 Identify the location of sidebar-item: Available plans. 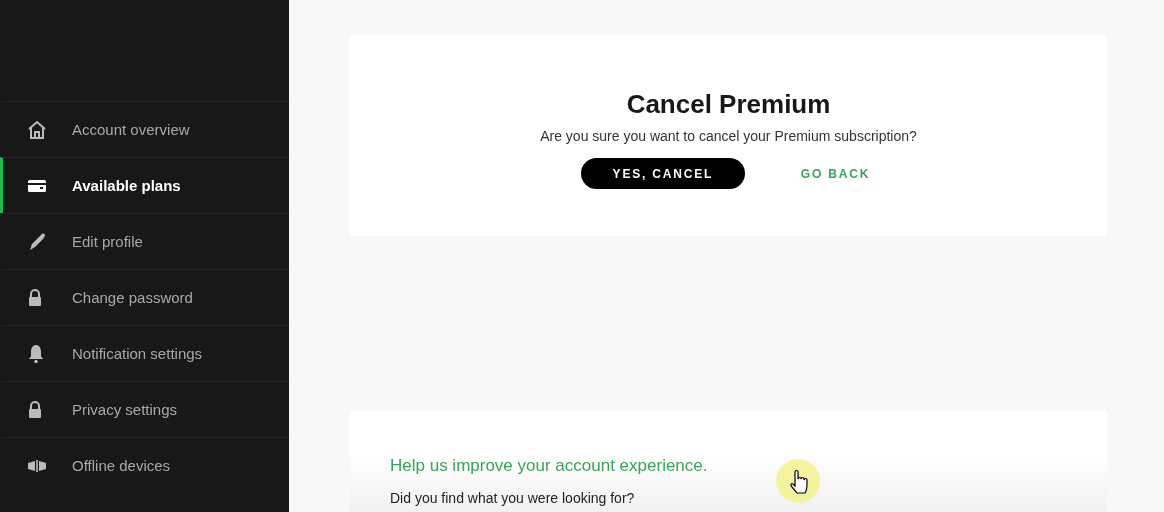
(144, 185).